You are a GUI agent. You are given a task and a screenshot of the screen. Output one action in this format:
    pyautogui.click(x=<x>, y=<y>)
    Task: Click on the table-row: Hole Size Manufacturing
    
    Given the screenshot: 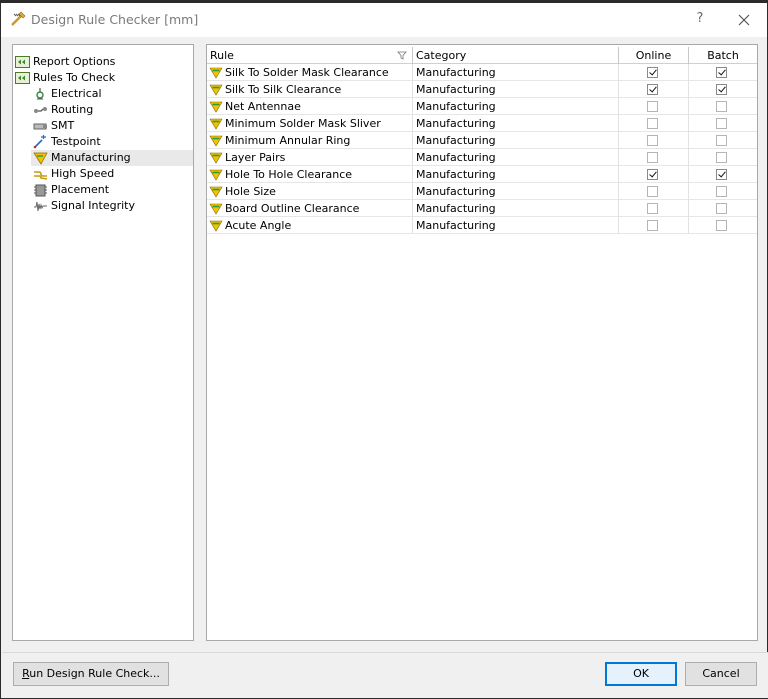 What is the action you would take?
    pyautogui.click(x=482, y=191)
    